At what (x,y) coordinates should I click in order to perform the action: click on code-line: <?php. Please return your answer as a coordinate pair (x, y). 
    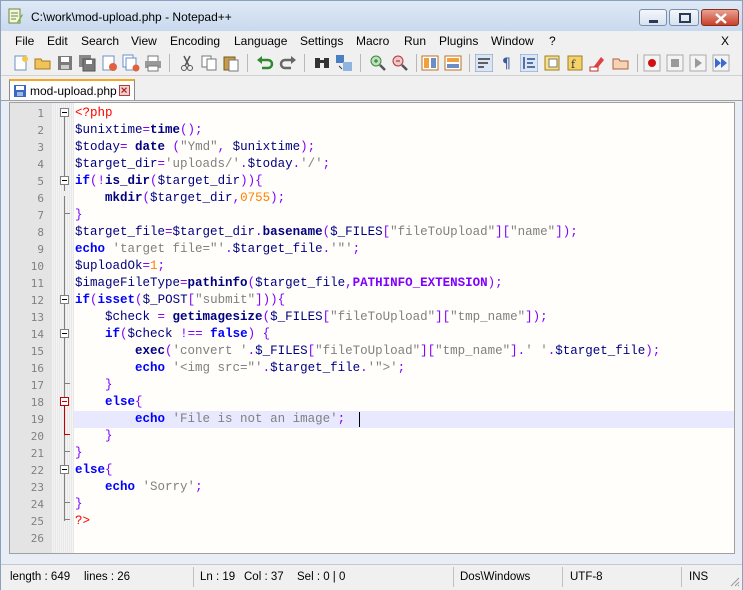
    Looking at the image, I should click on (94, 113).